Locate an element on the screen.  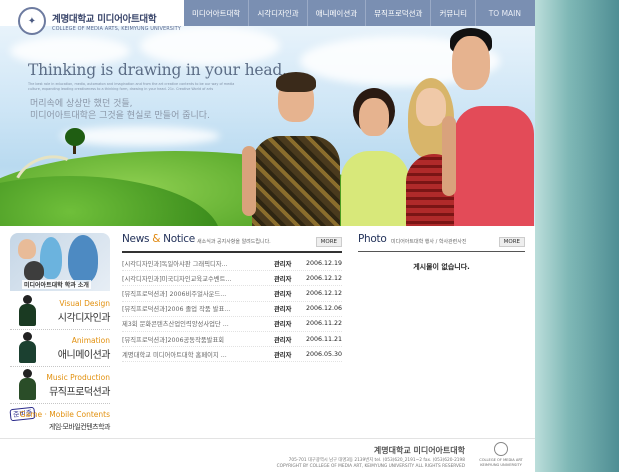
nav-item-music-production: 뮤직프로덕션과 is located at coordinates (399, 13).